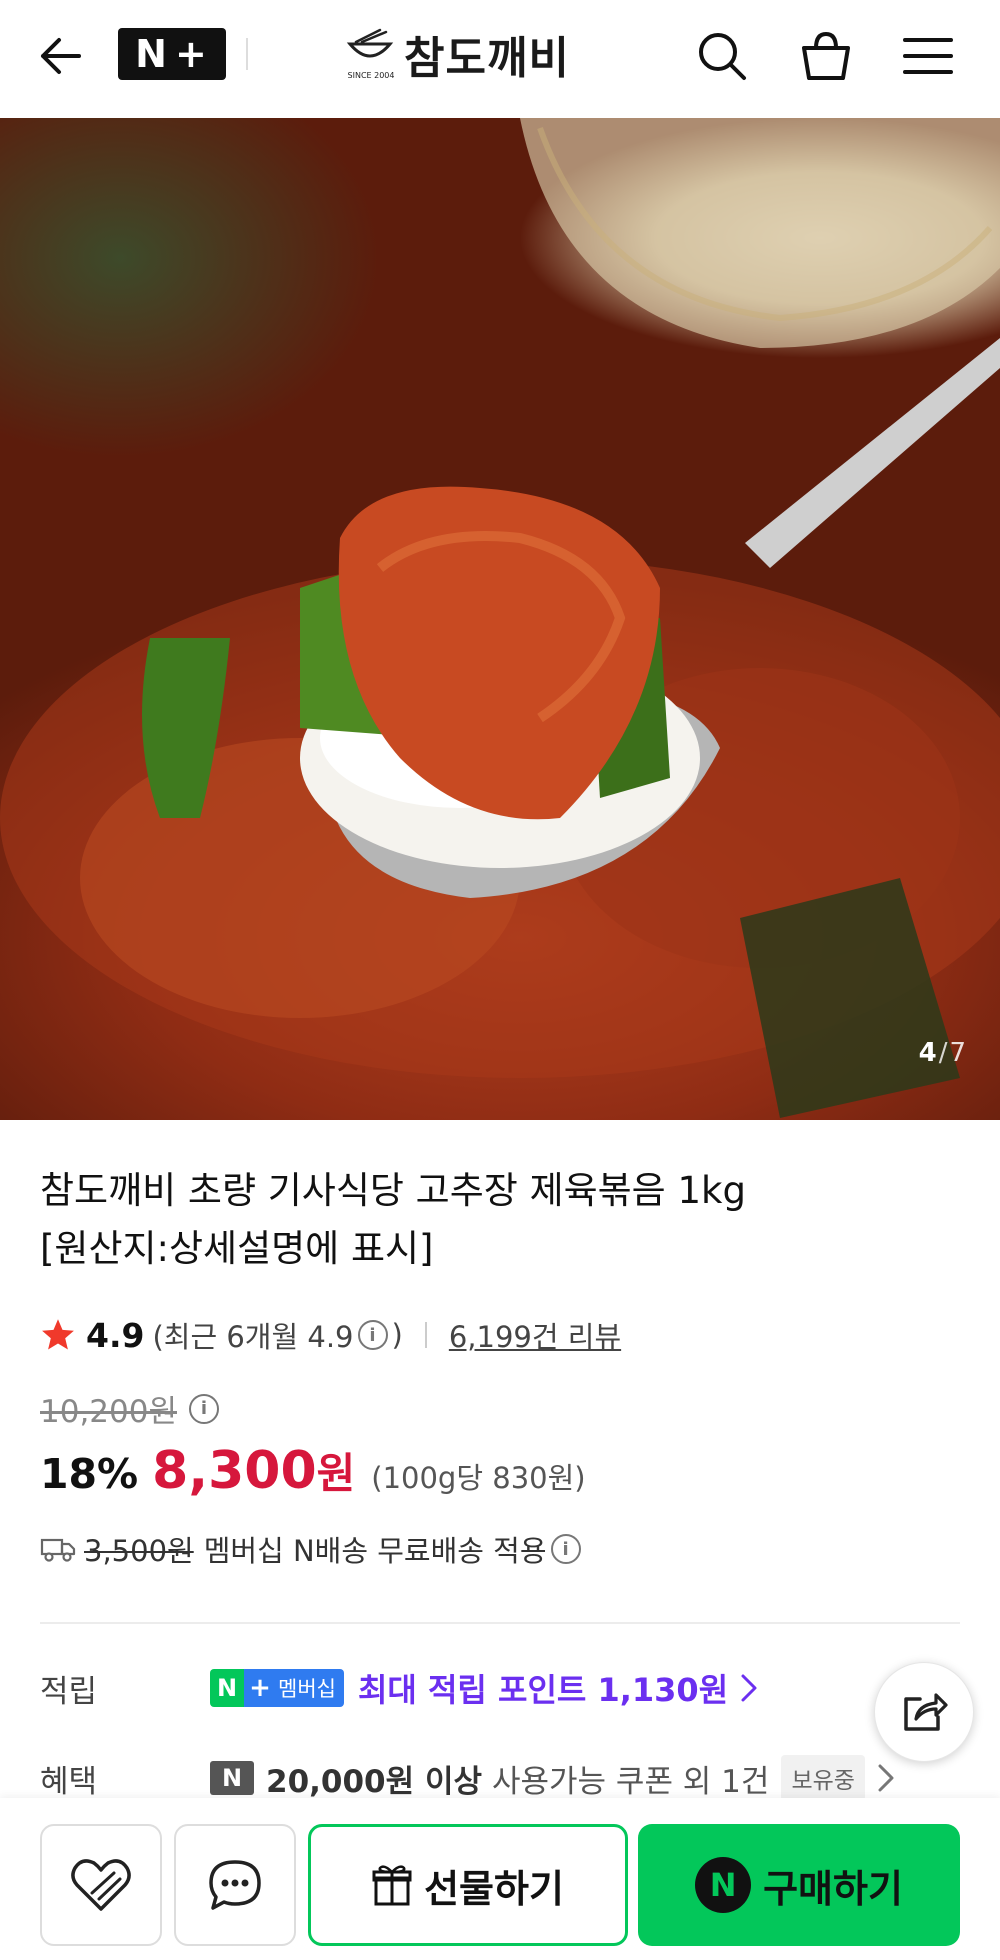  I want to click on header-divider, so click(247, 54).